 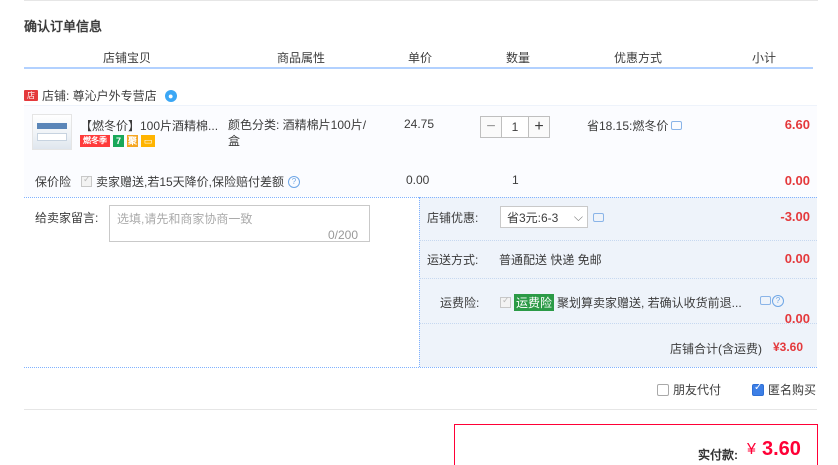 What do you see at coordinates (185, 219) in the screenshot?
I see `message-placeholder: 选填,请先和商家协商一致` at bounding box center [185, 219].